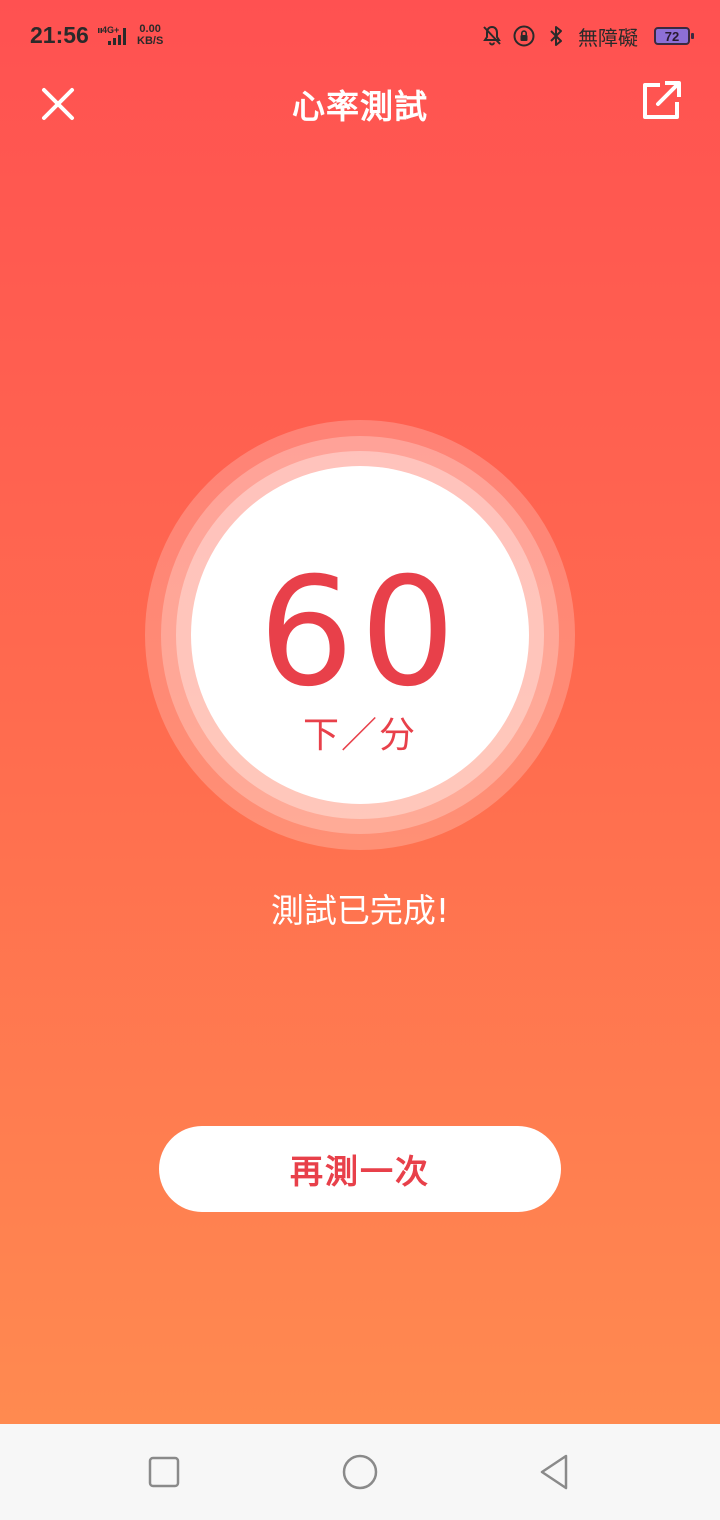 The width and height of the screenshot is (720, 1520). Describe the element at coordinates (661, 101) in the screenshot. I see `share-icon` at that location.